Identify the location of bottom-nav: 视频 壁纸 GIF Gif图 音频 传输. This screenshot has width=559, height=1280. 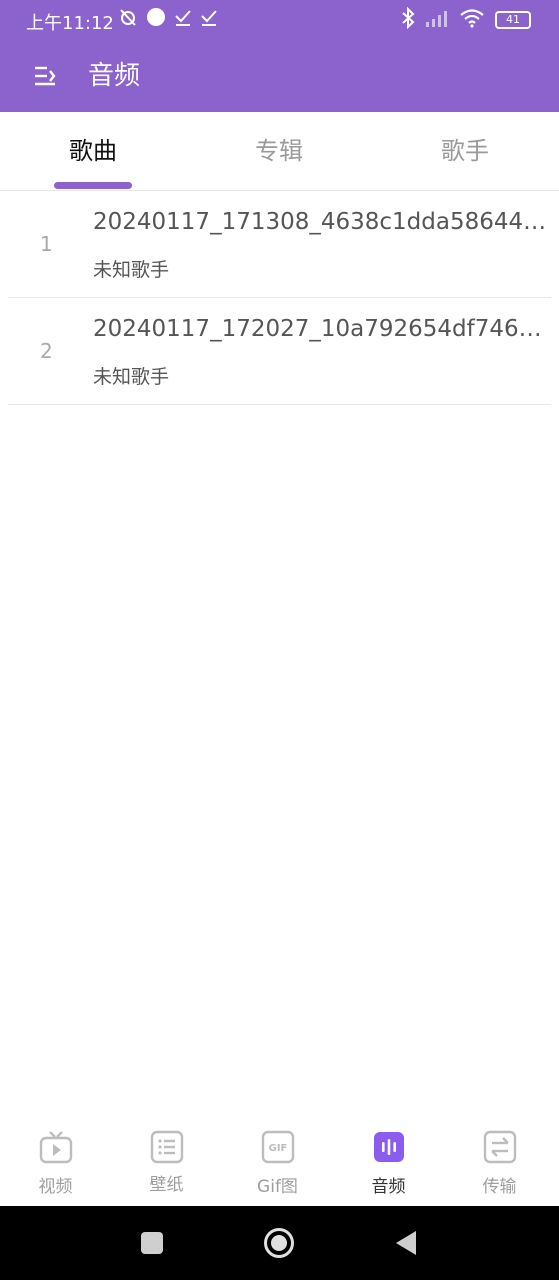
(279, 1163).